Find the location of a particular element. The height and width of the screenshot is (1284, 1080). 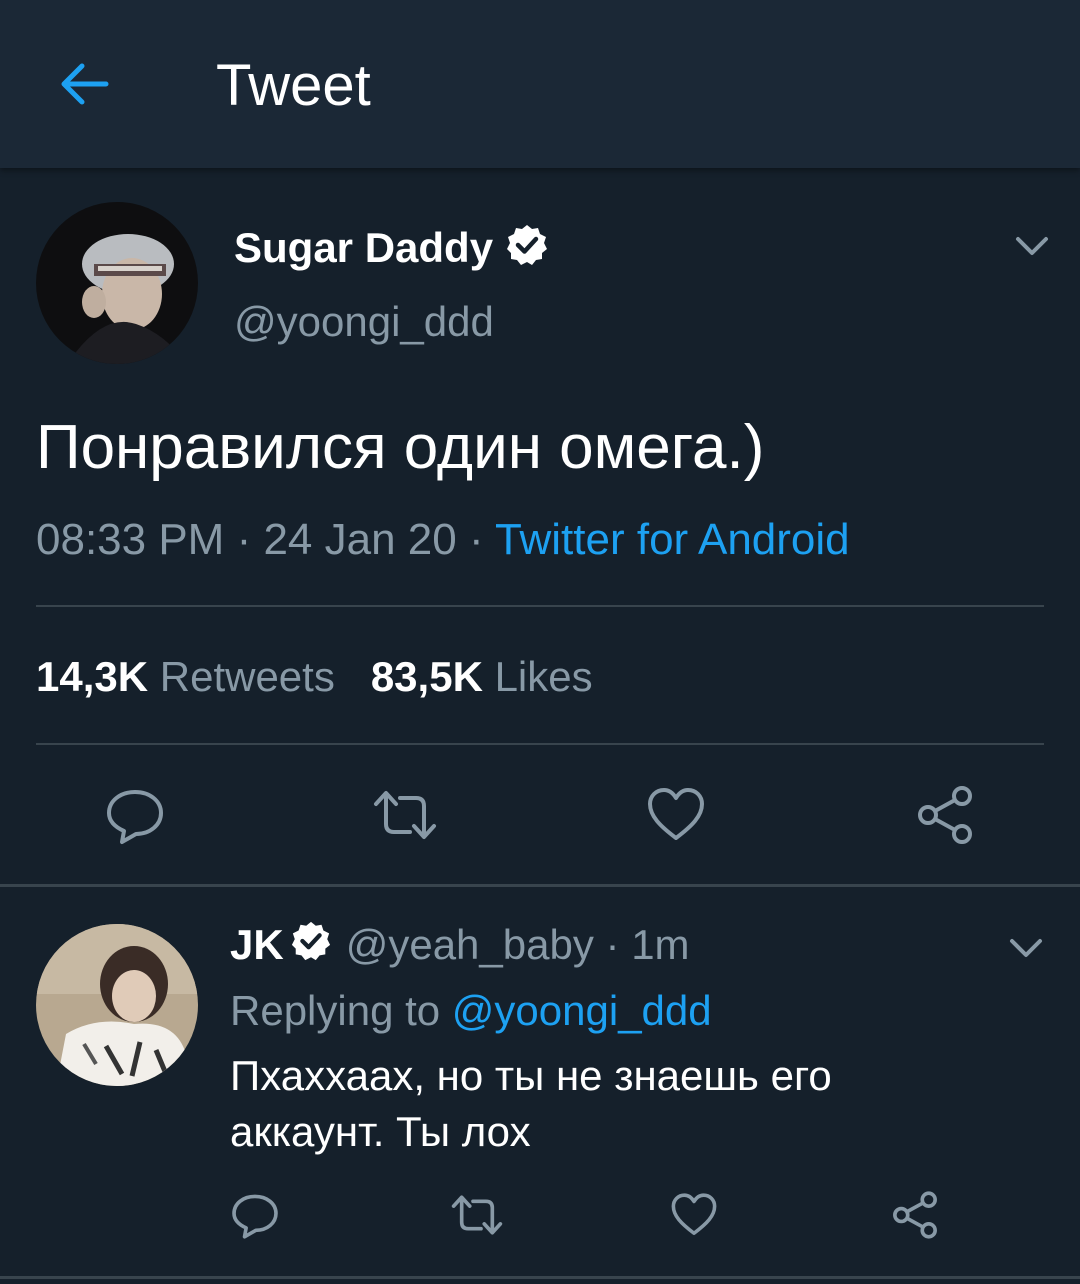

replying-to-line: Replying to @yoongi_ddd is located at coordinates (471, 1011).